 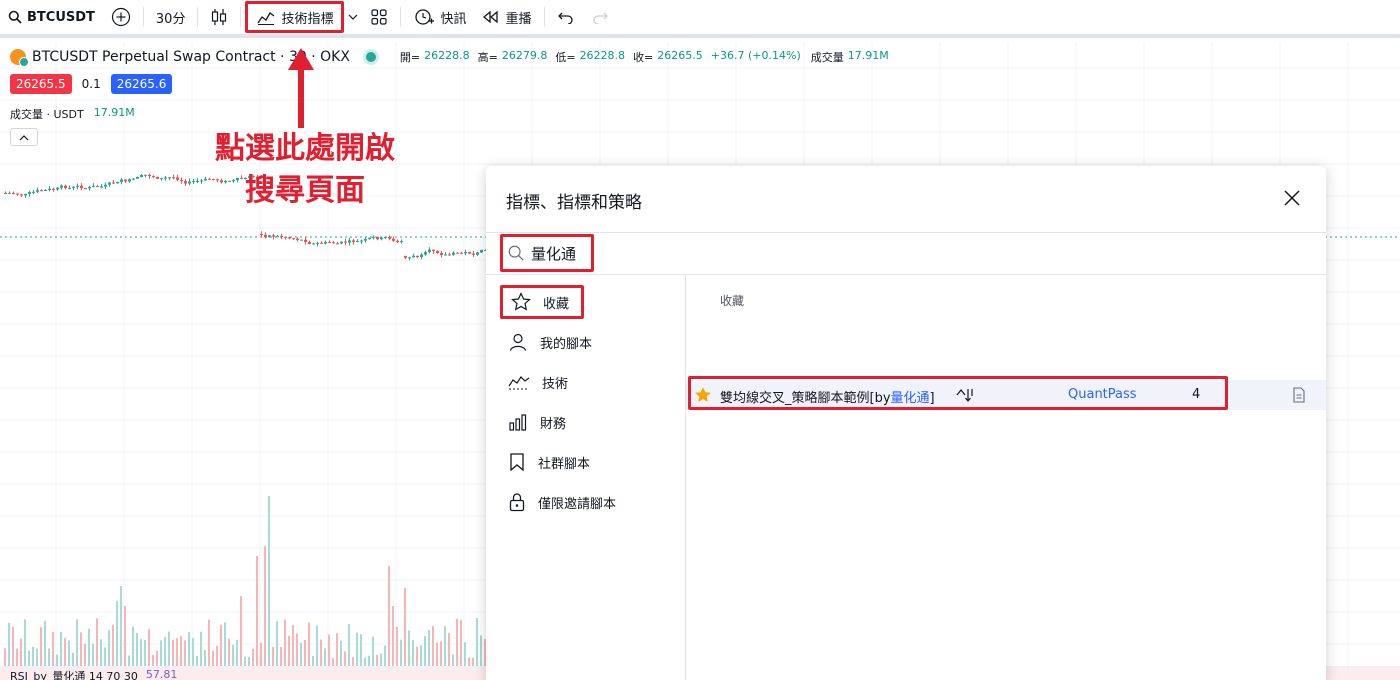 I want to click on search-icon, so click(x=516, y=253).